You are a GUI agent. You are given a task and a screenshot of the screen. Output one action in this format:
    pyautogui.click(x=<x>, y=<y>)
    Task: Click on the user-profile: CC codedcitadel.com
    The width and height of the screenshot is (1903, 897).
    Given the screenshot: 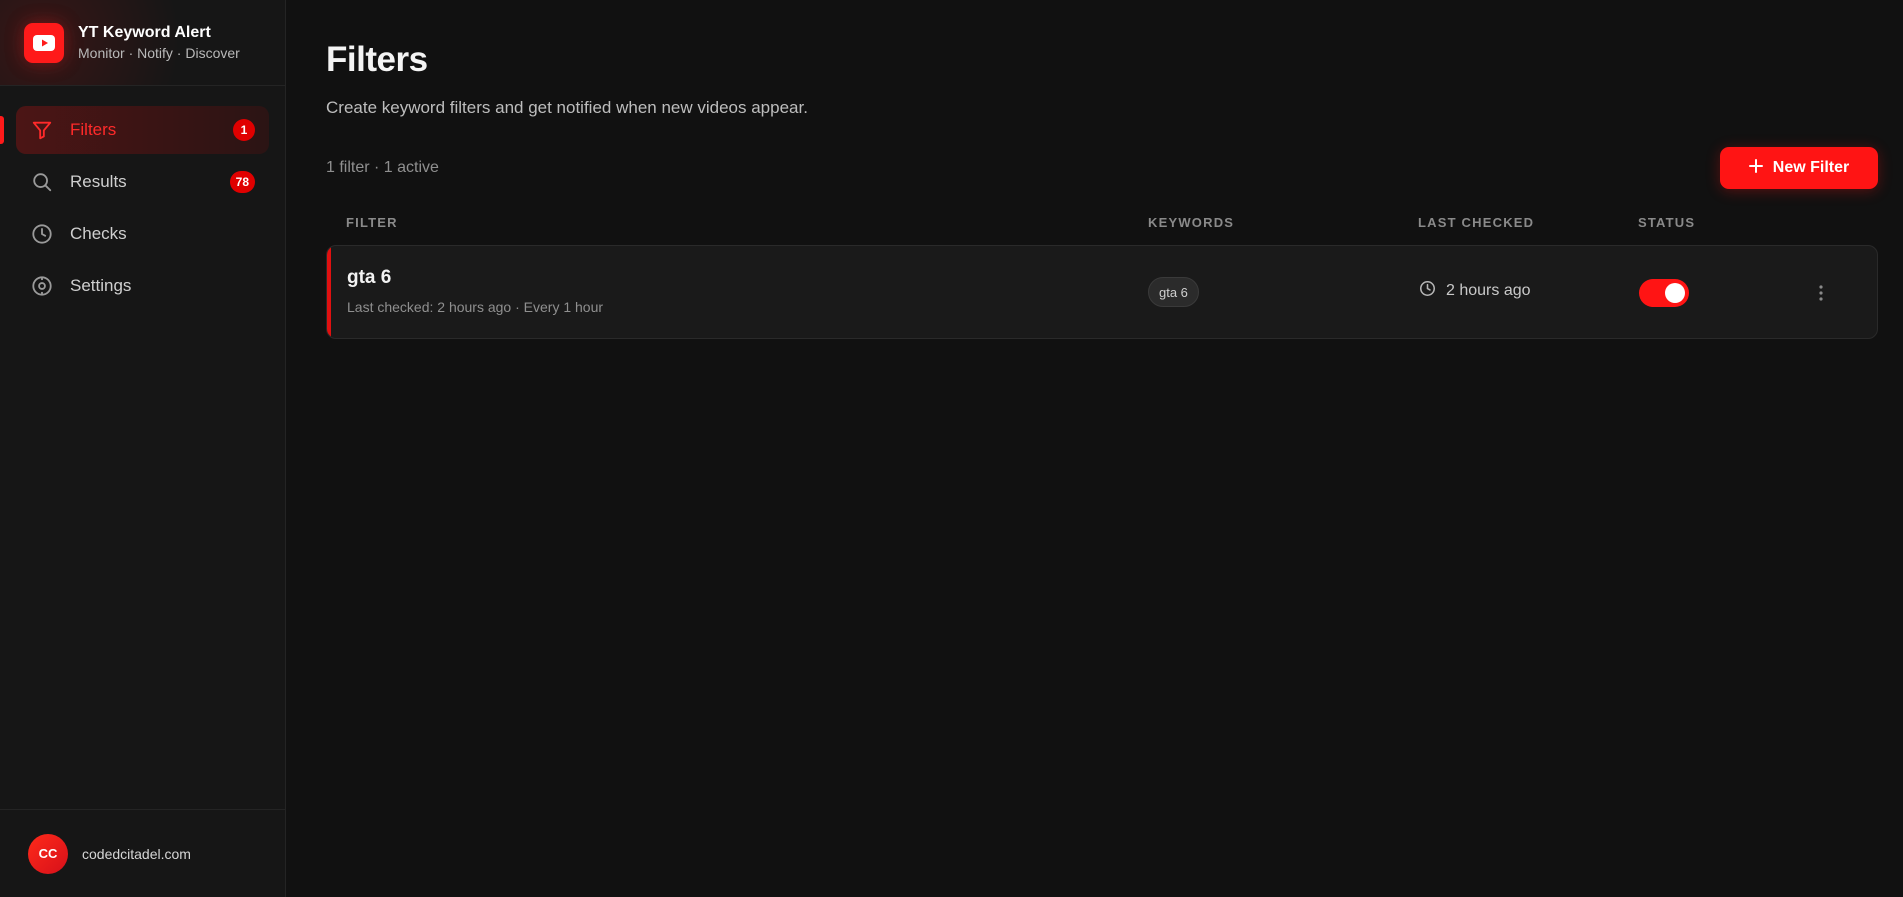 What is the action you would take?
    pyautogui.click(x=142, y=853)
    